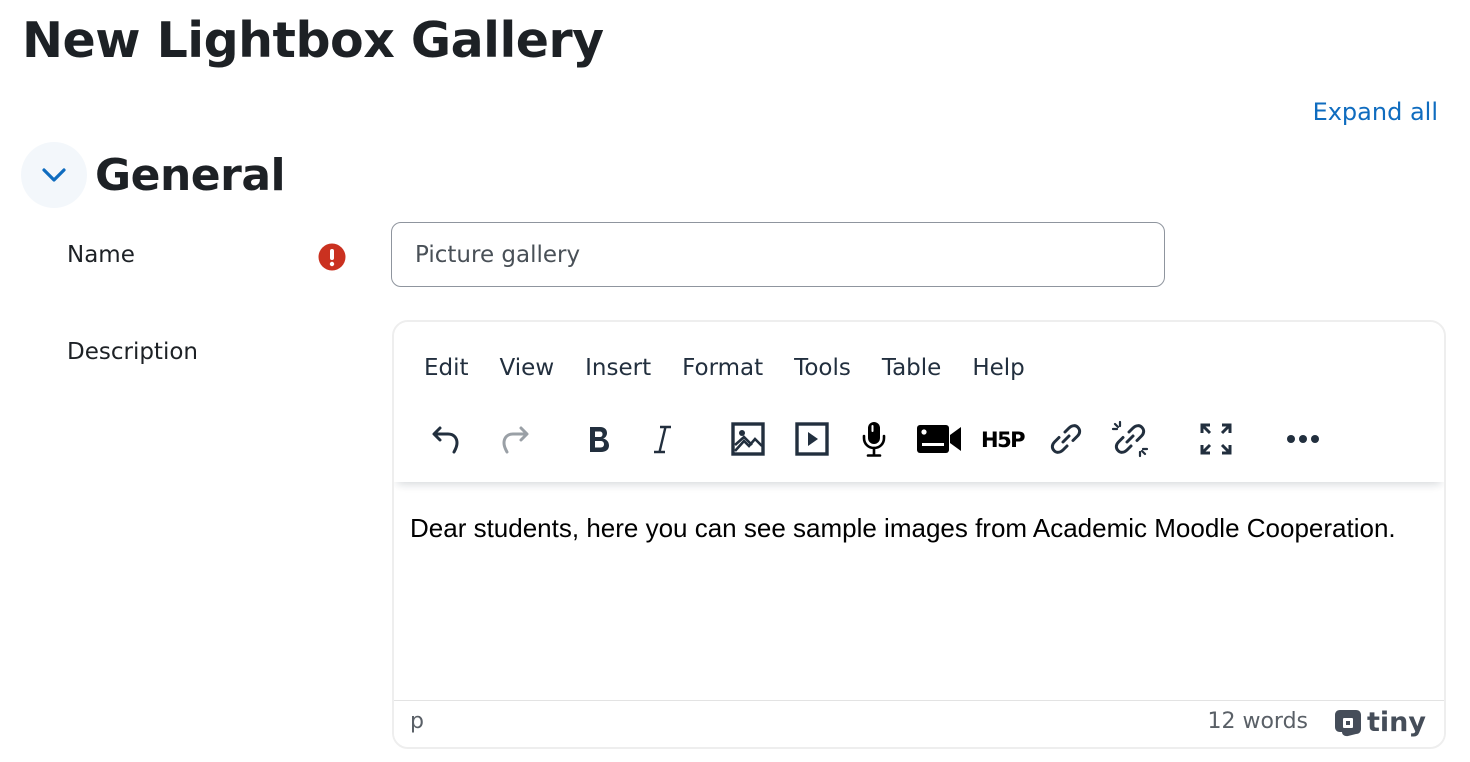 The width and height of the screenshot is (1470, 762). I want to click on record-audio-button, so click(874, 439).